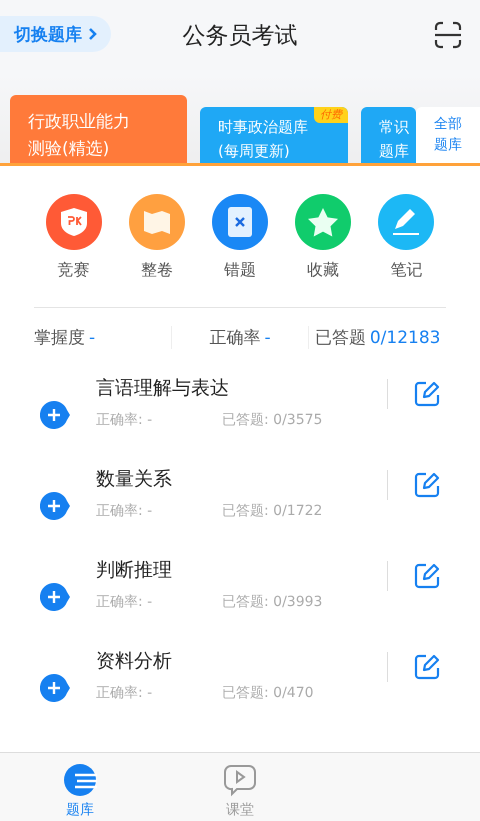 The image size is (480, 821). What do you see at coordinates (80, 780) in the screenshot?
I see `list-icon` at bounding box center [80, 780].